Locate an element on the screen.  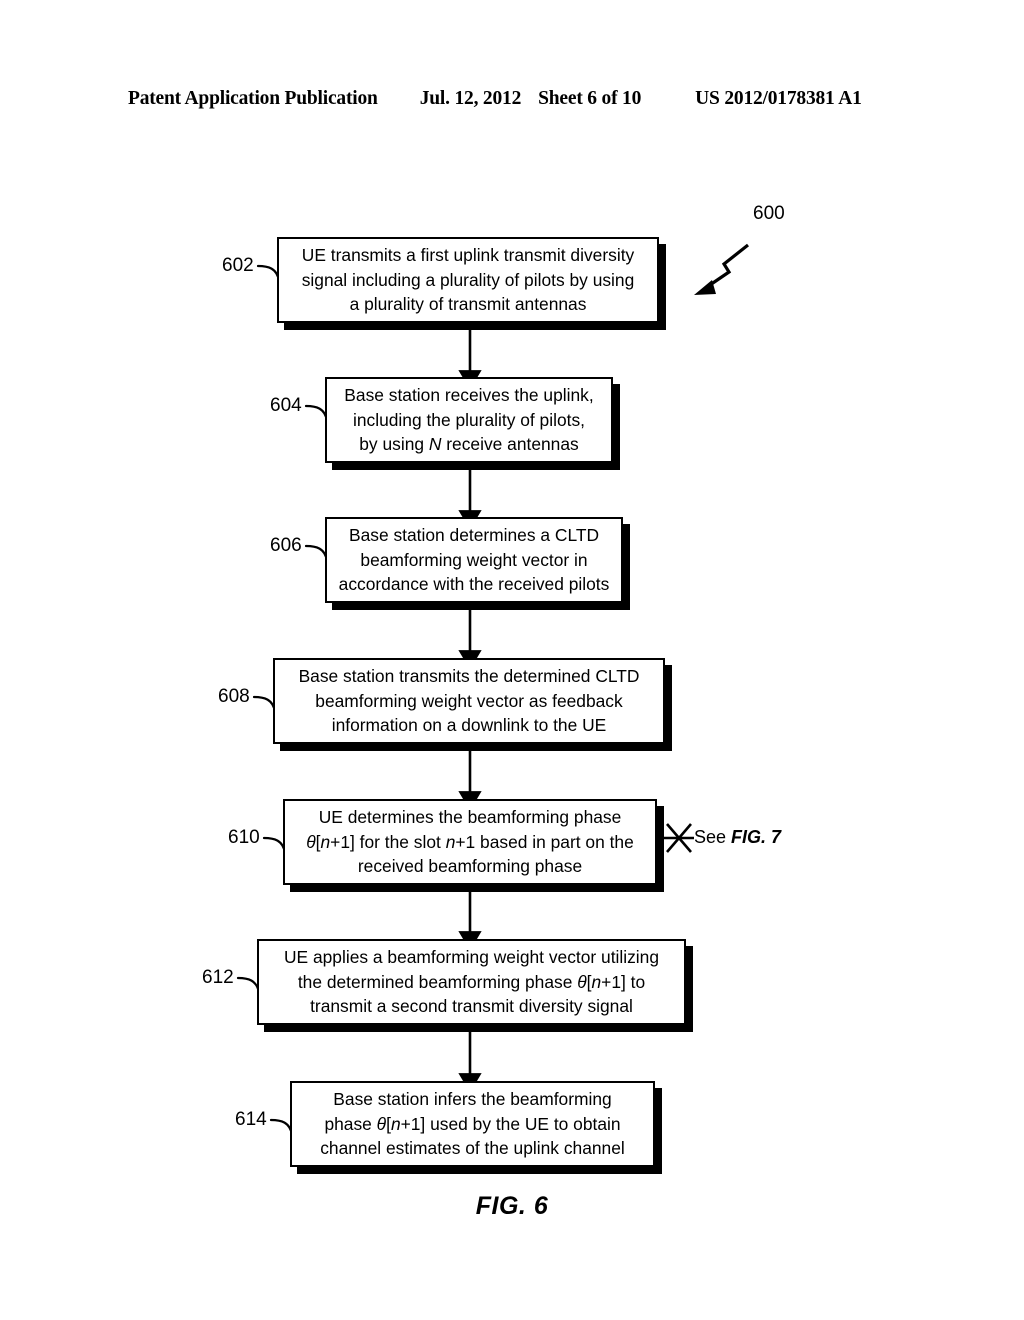
reference-label-604: 604 is located at coordinates (286, 405).